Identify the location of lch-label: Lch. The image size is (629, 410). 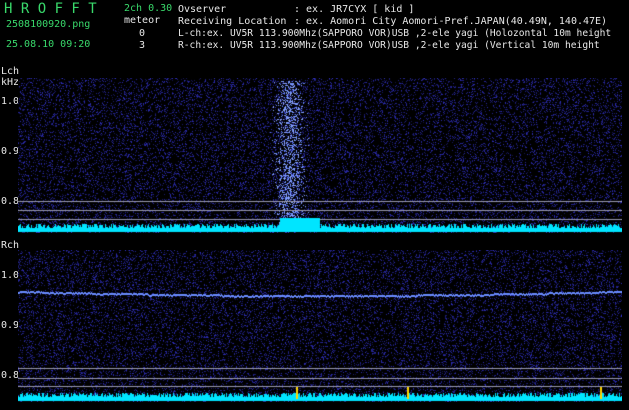
(10, 71).